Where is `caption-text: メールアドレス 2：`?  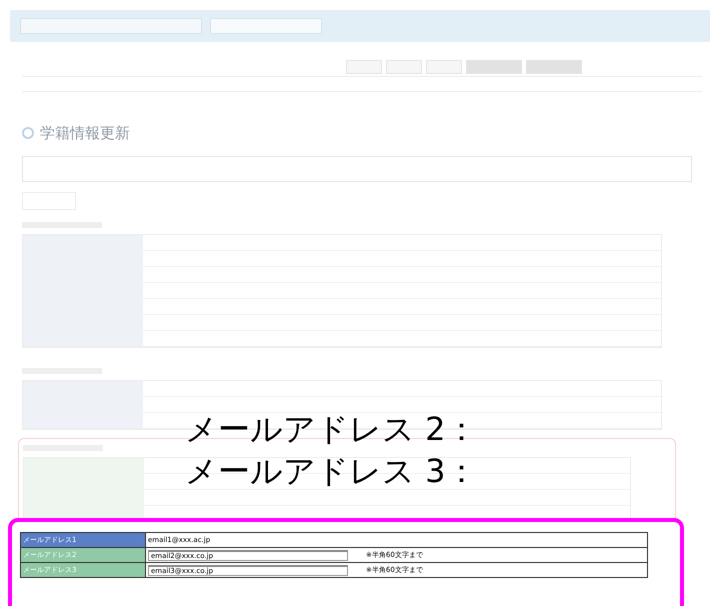
caption-text: メールアドレス 2： is located at coordinates (331, 429).